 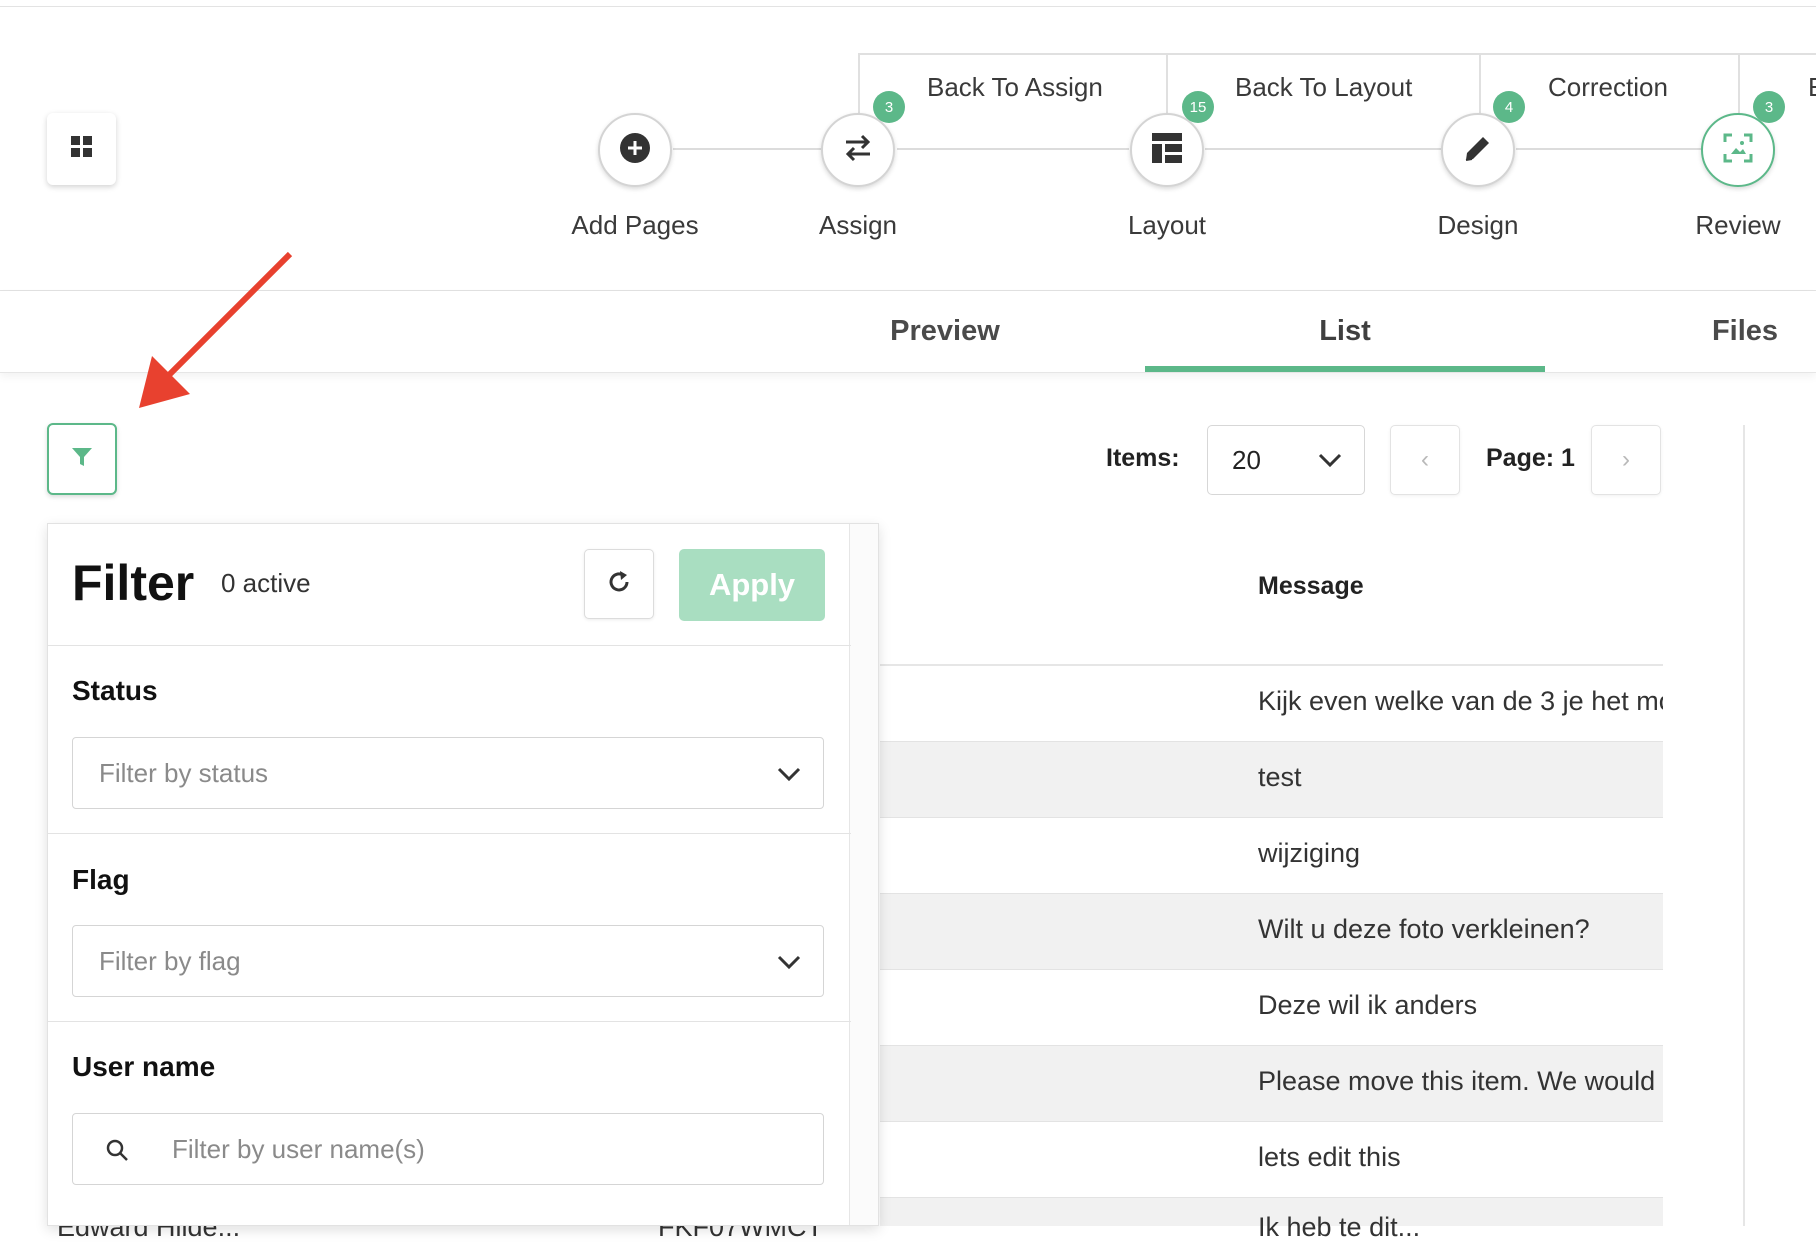 I want to click on step-add-pages, so click(x=635, y=150).